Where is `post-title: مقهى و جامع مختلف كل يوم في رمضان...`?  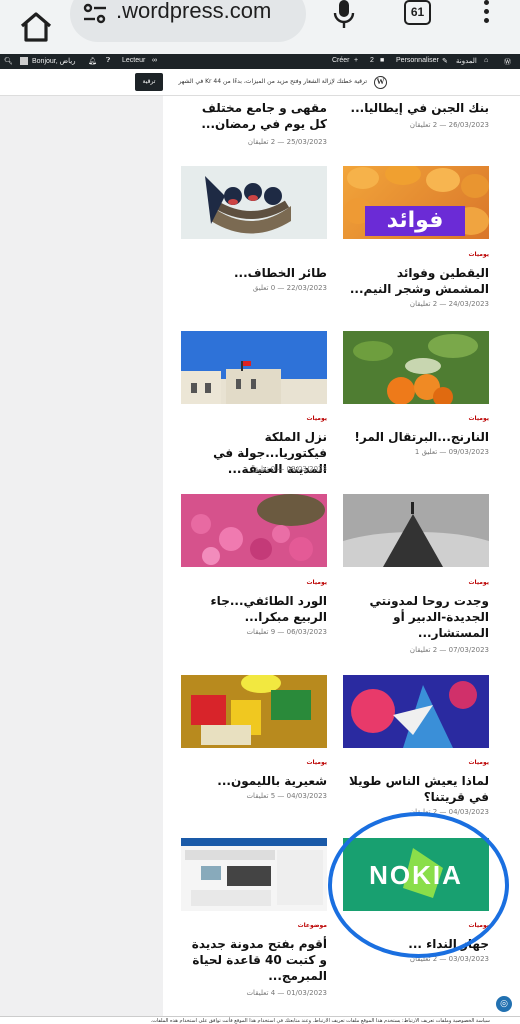
post-title: مقهى و جامع مختلف كل يوم في رمضان... is located at coordinates (254, 116).